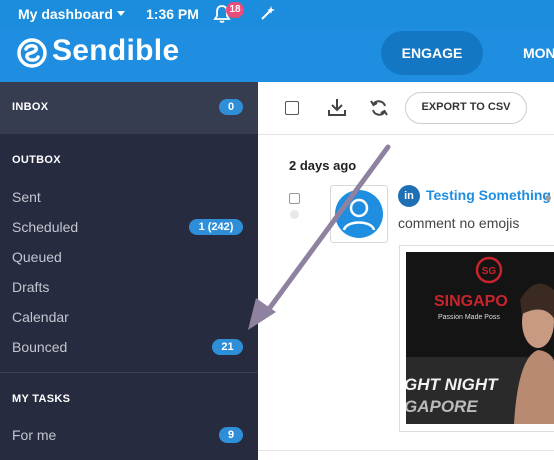 The height and width of the screenshot is (460, 554). What do you see at coordinates (32, 55) in the screenshot?
I see `sendible-logo-icon` at bounding box center [32, 55].